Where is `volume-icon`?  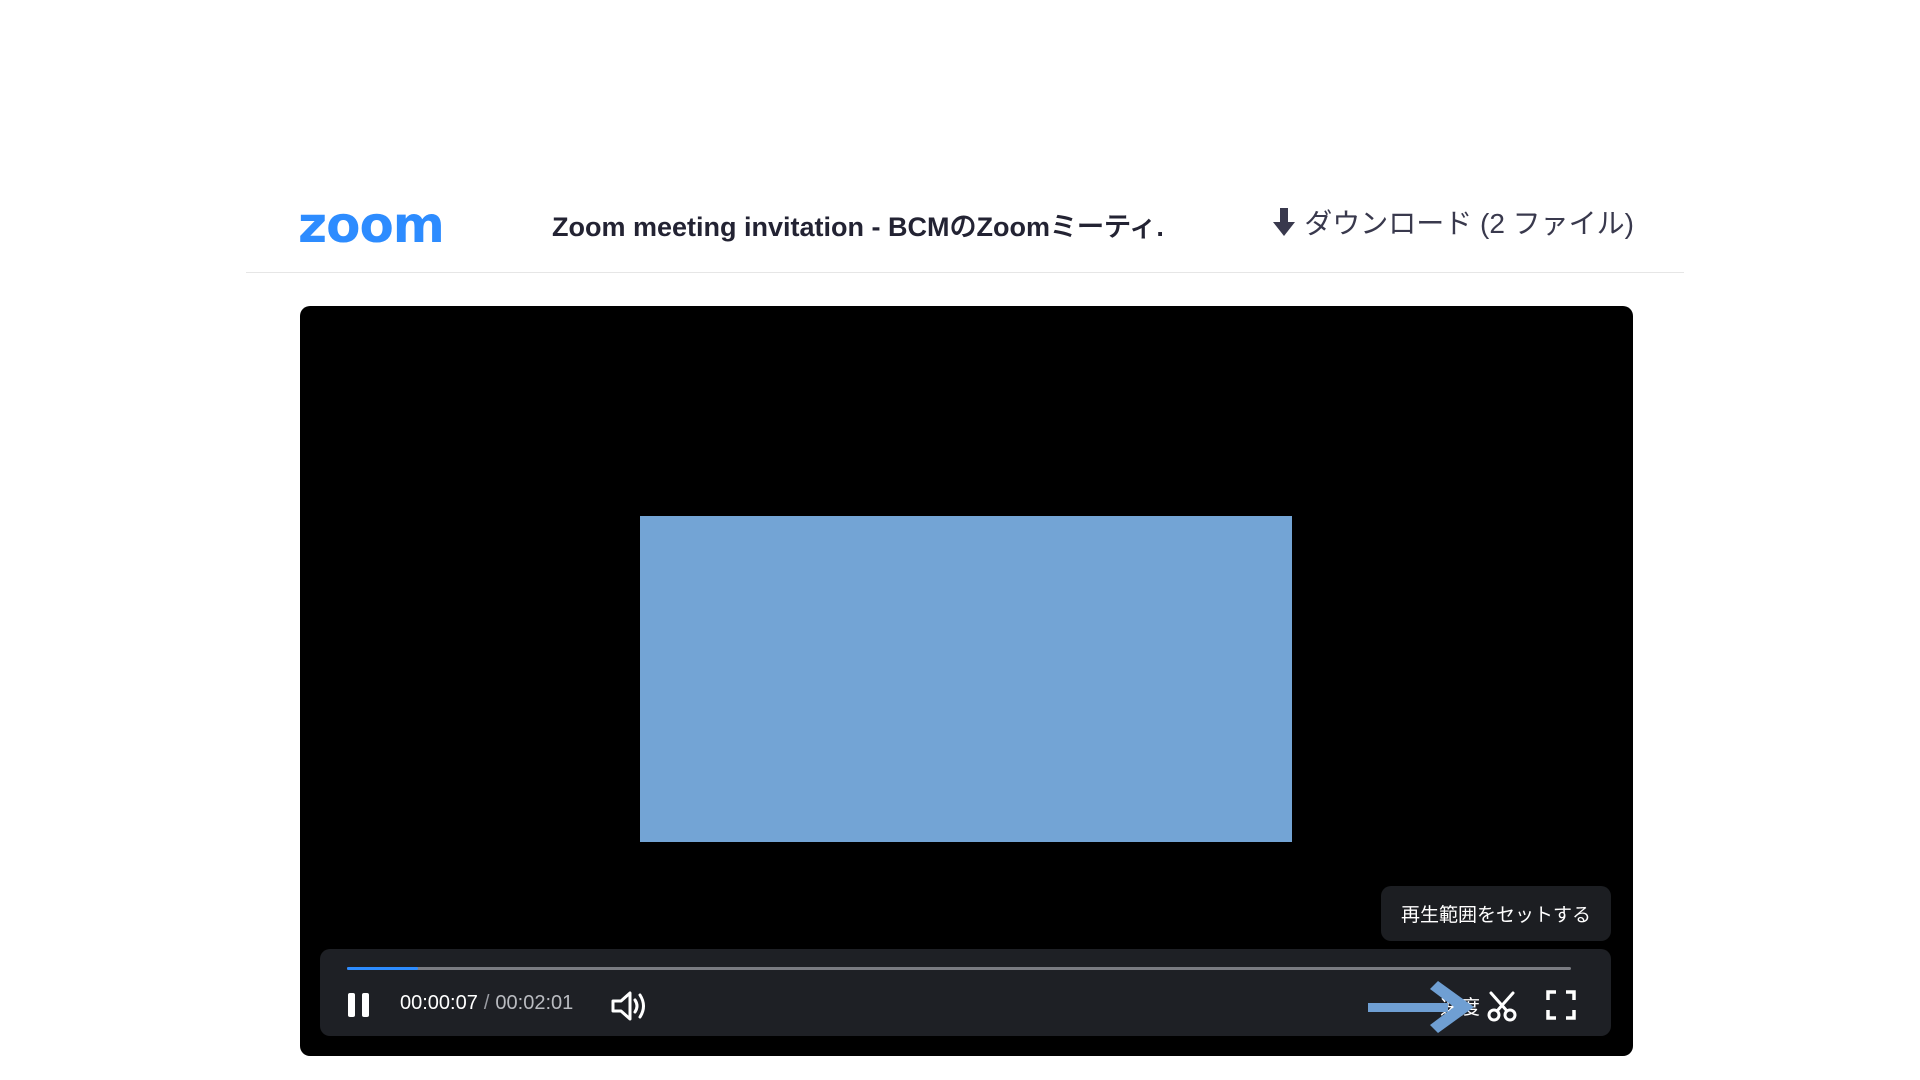
volume-icon is located at coordinates (630, 1006).